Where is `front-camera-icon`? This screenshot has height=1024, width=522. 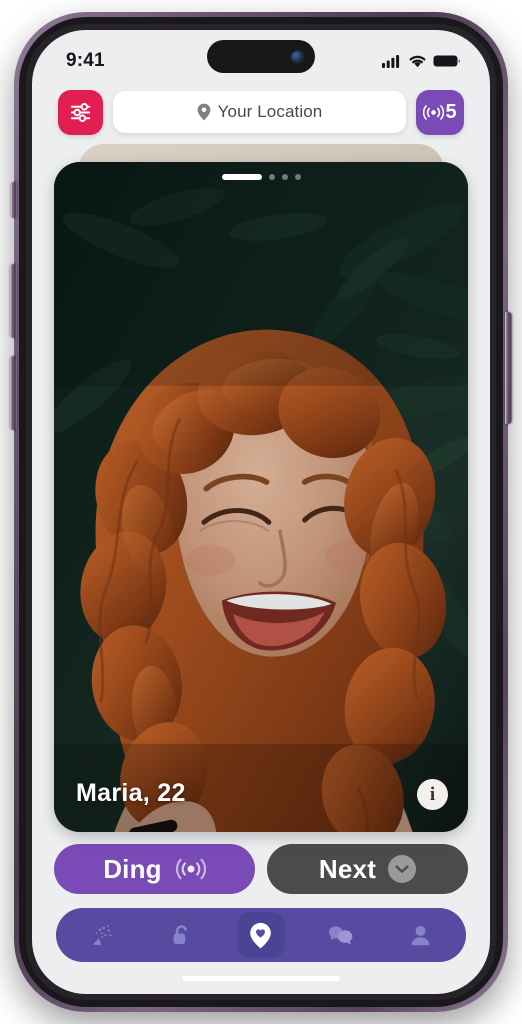
front-camera-icon is located at coordinates (297, 56).